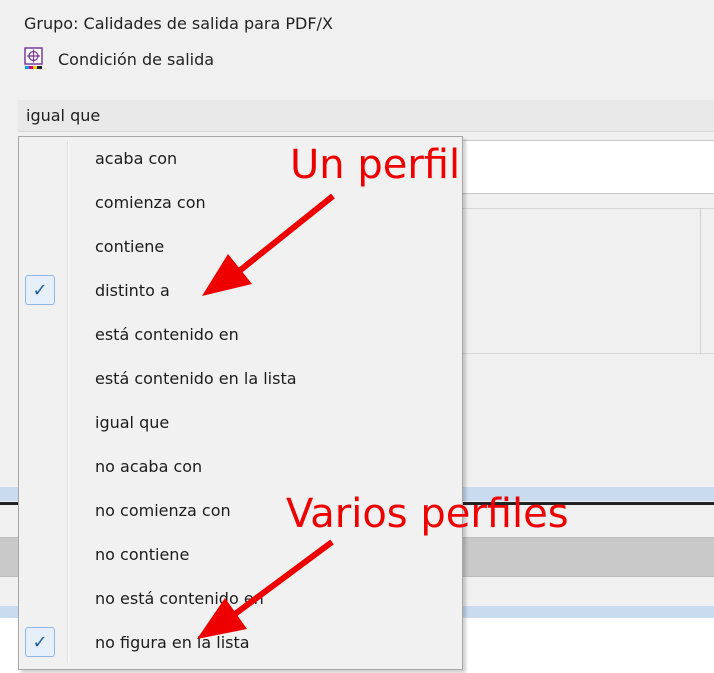 The height and width of the screenshot is (673, 714). What do you see at coordinates (132, 290) in the screenshot?
I see `menu-item-label: distinto a` at bounding box center [132, 290].